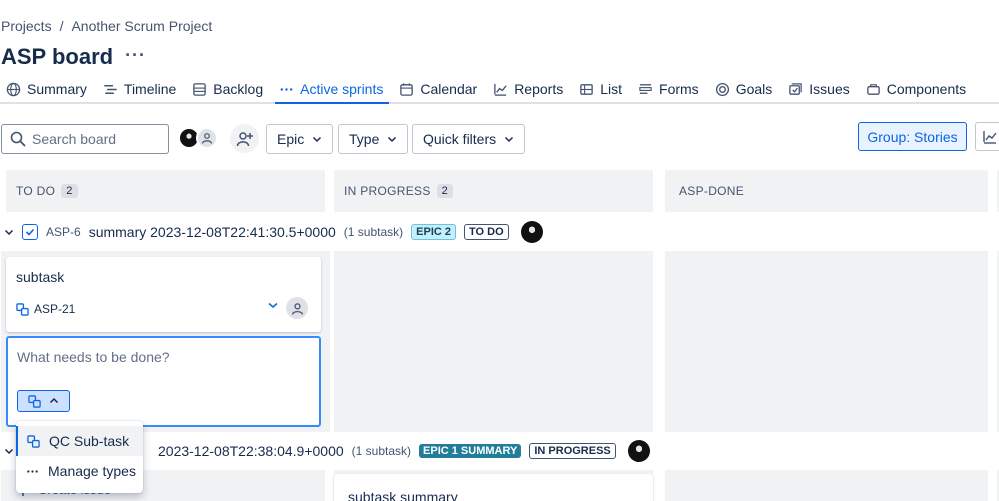 The height and width of the screenshot is (501, 999). Describe the element at coordinates (826, 191) in the screenshot. I see `column-header-done: ASP-DONE` at that location.